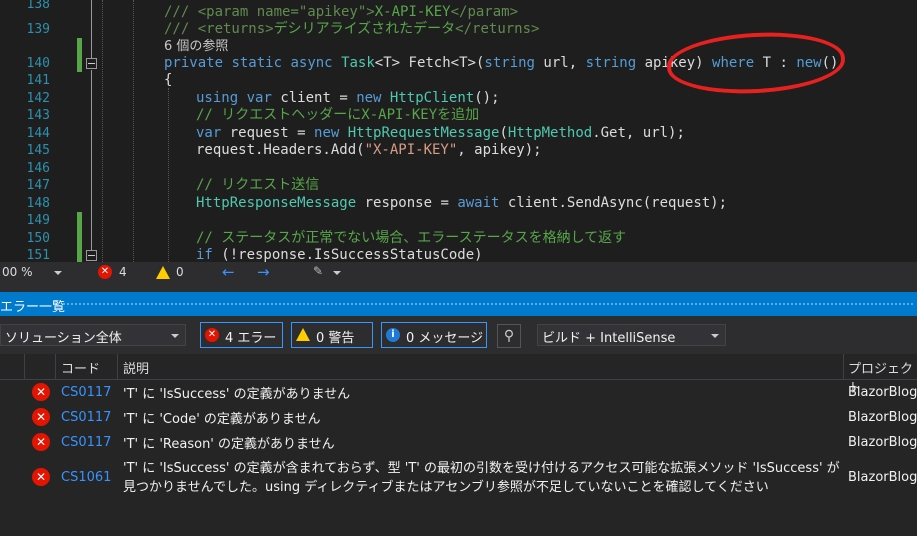 This screenshot has height=536, width=917. Describe the element at coordinates (123, 272) in the screenshot. I see `error-count: 4` at that location.